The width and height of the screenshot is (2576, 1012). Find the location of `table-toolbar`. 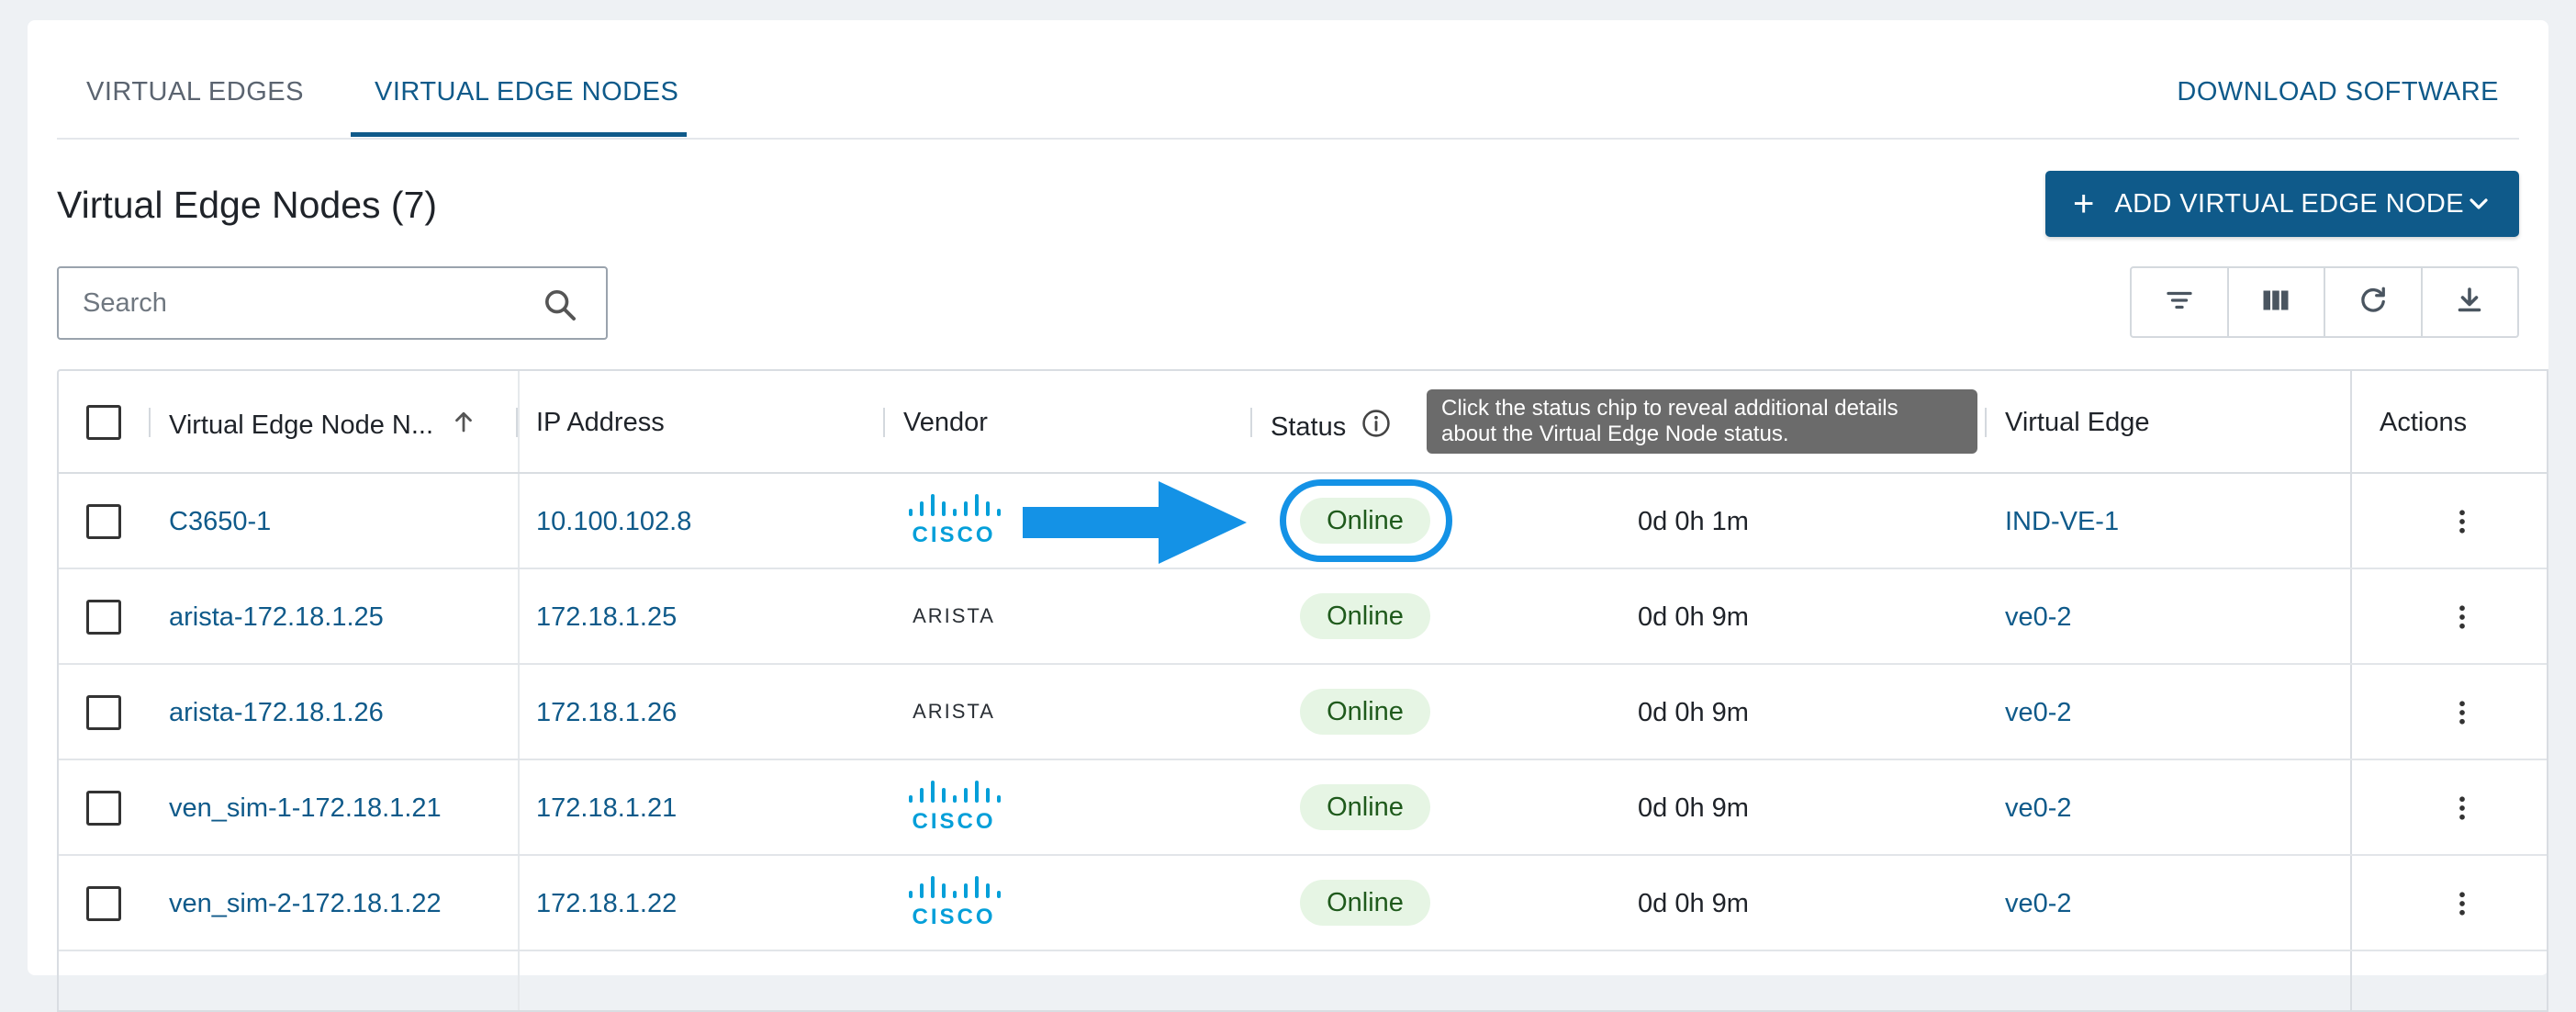

table-toolbar is located at coordinates (2324, 302).